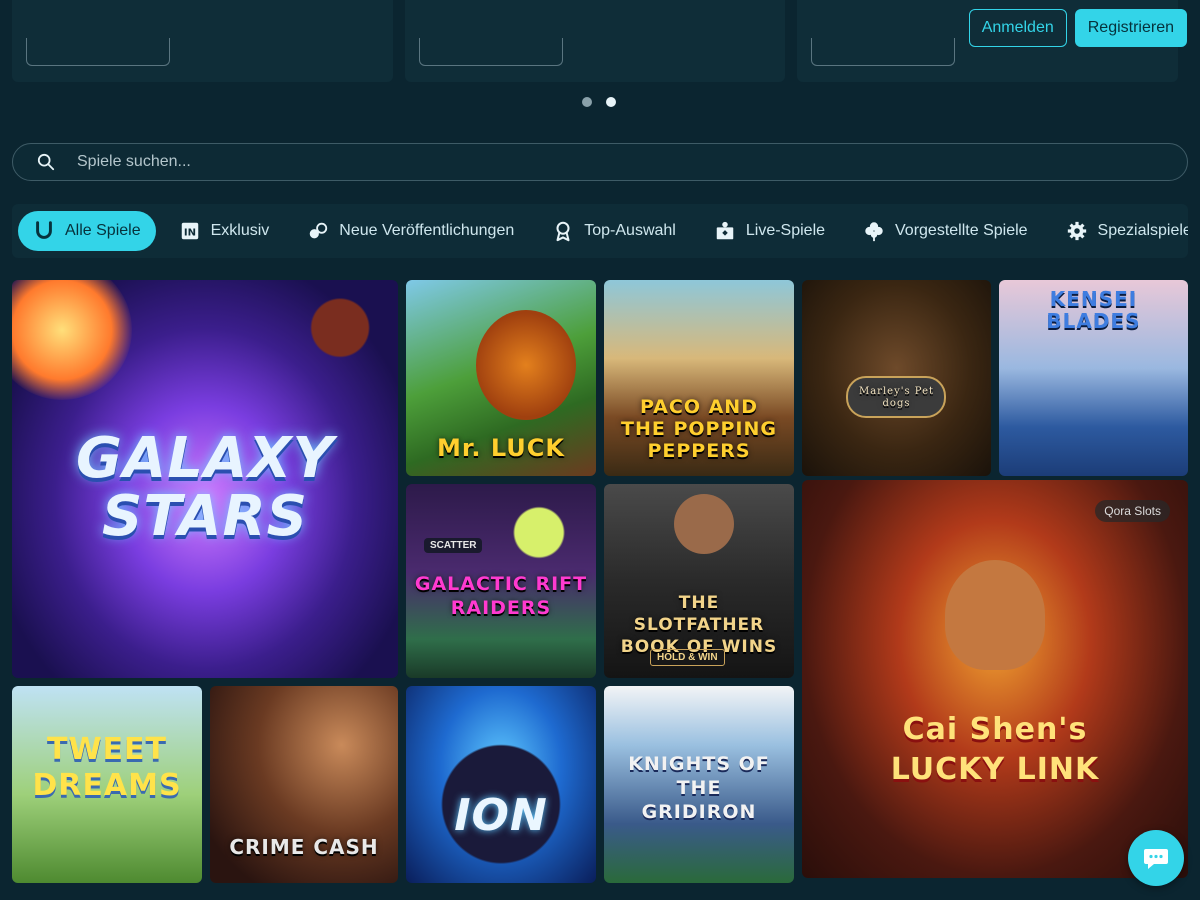 Image resolution: width=1200 pixels, height=900 pixels. What do you see at coordinates (599, 102) in the screenshot?
I see `carousel-dots` at bounding box center [599, 102].